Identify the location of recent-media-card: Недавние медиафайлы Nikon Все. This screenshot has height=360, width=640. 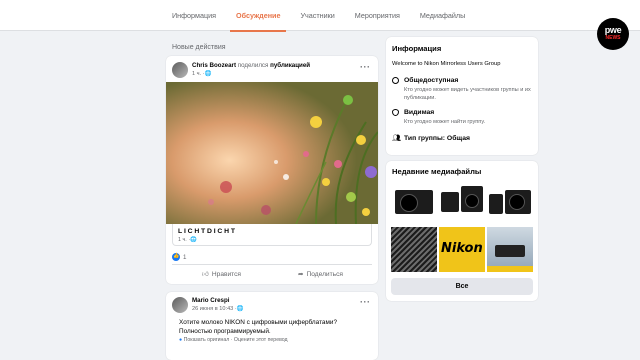
(462, 231).